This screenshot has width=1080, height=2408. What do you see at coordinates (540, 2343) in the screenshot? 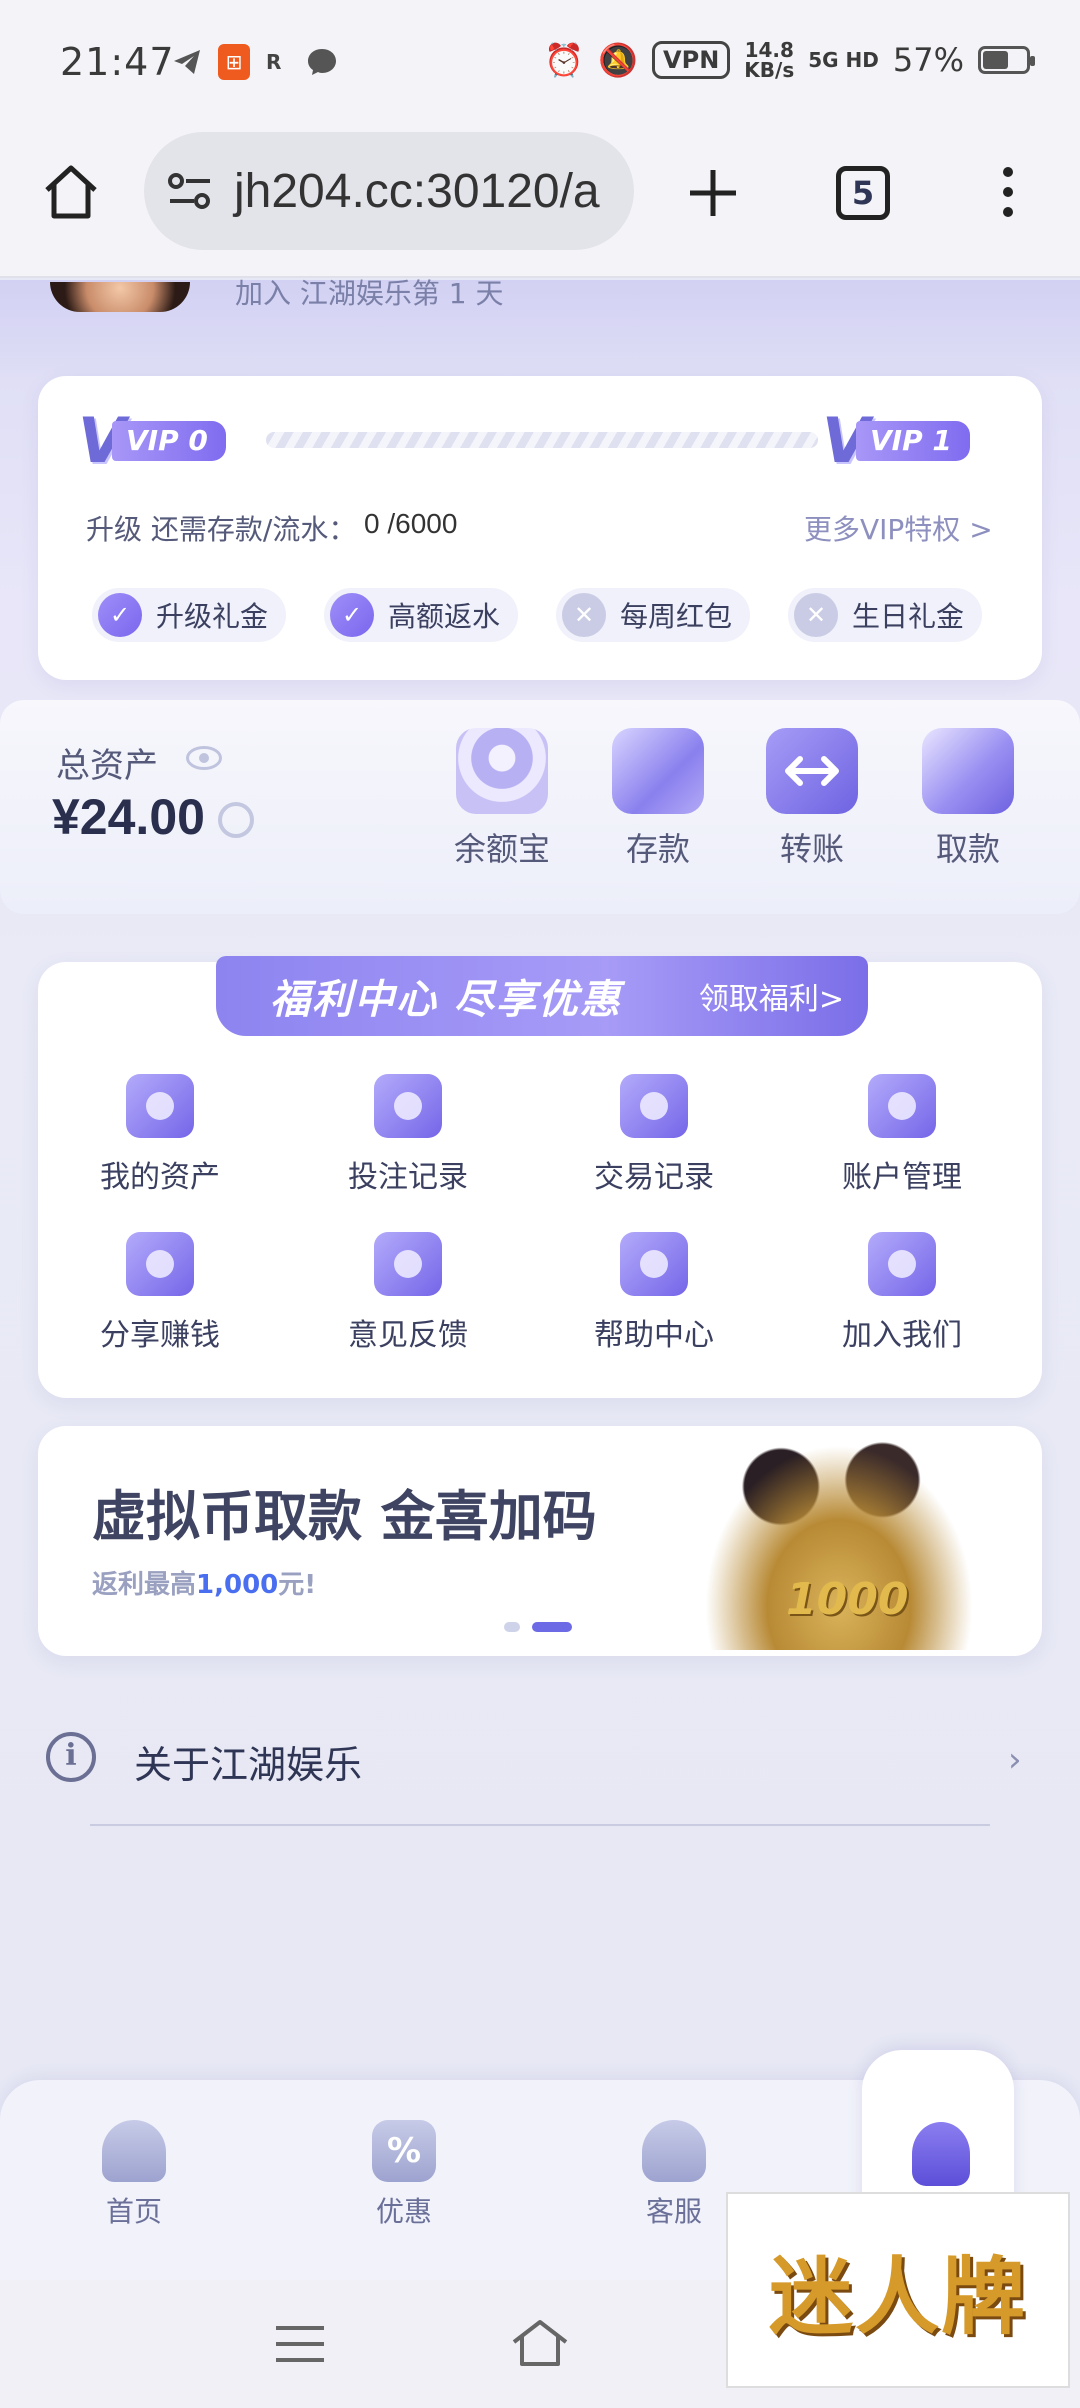
I see `system-home-icon` at bounding box center [540, 2343].